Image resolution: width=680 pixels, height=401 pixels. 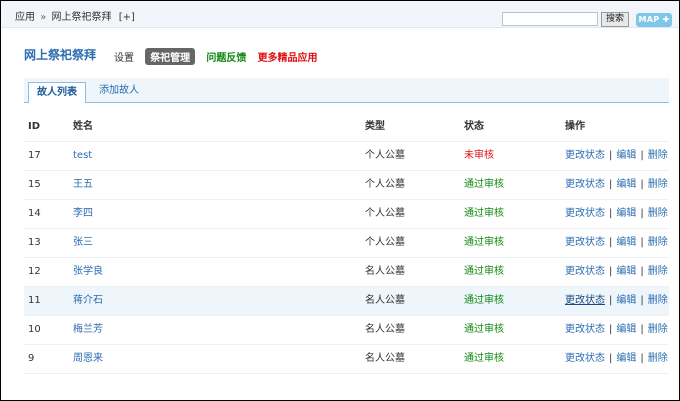 What do you see at coordinates (31, 358) in the screenshot?
I see `row-id: 9` at bounding box center [31, 358].